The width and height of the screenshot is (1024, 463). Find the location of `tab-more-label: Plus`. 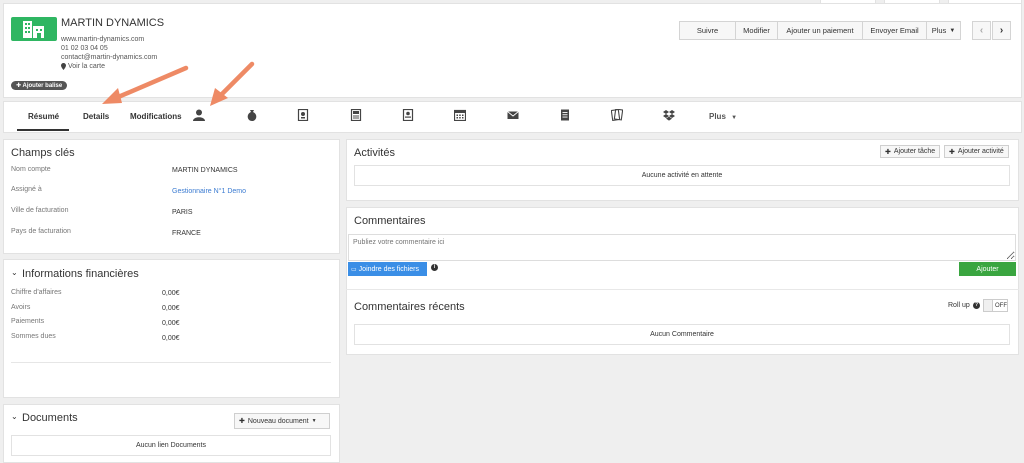

tab-more-label: Plus is located at coordinates (717, 116).